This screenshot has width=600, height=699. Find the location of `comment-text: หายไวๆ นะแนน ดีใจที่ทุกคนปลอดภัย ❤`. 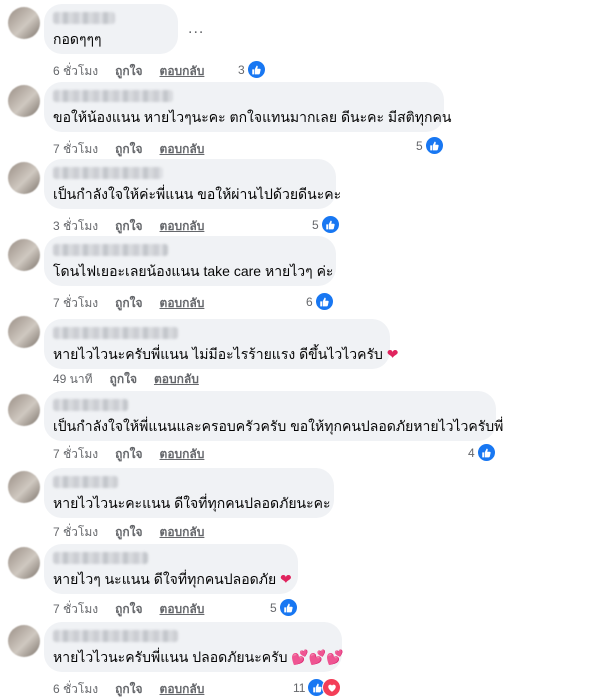

comment-text: หายไวๆ นะแนน ดีใจที่ทุกคนปลอดภัย ❤ is located at coordinates (172, 579).